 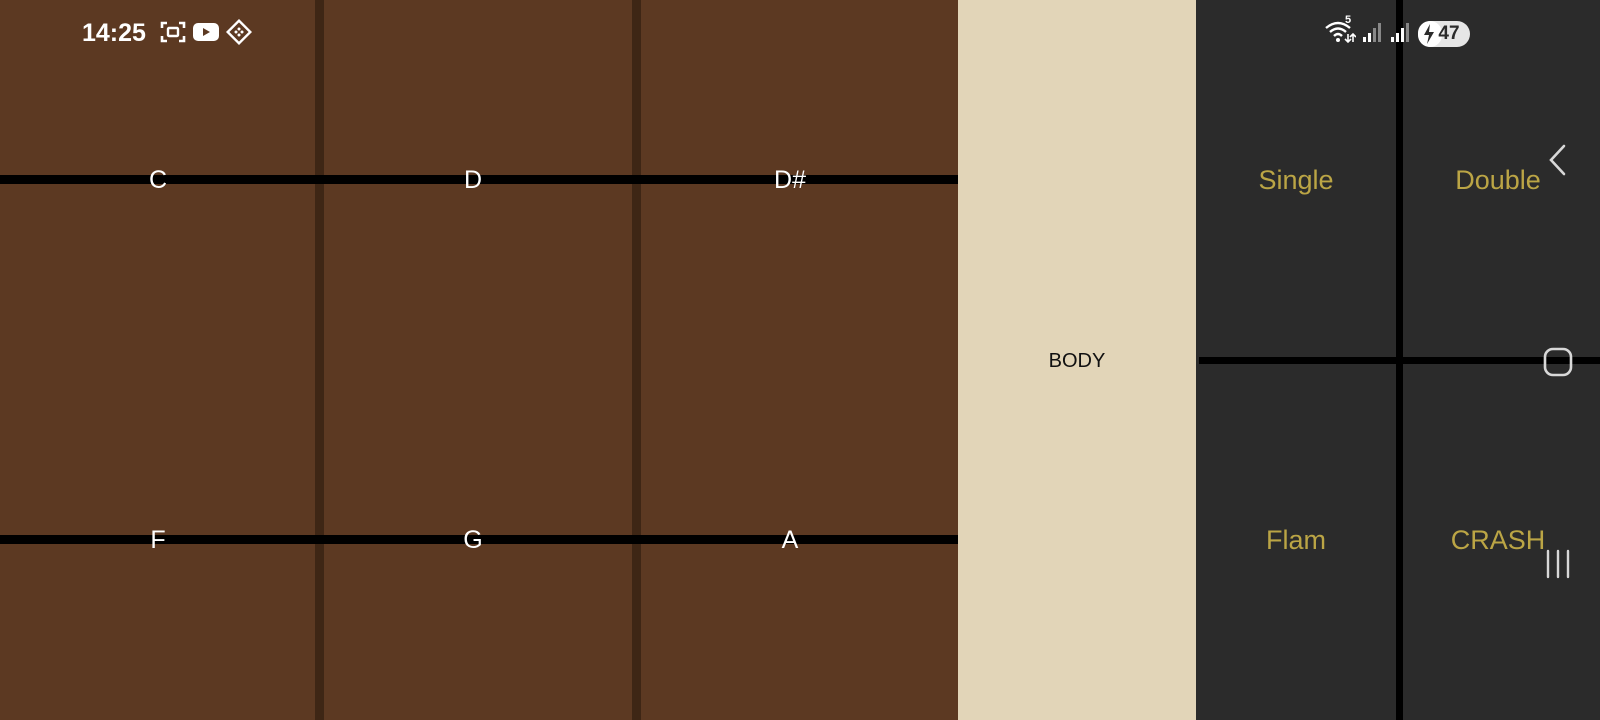 I want to click on signal-icon, so click(x=1373, y=34).